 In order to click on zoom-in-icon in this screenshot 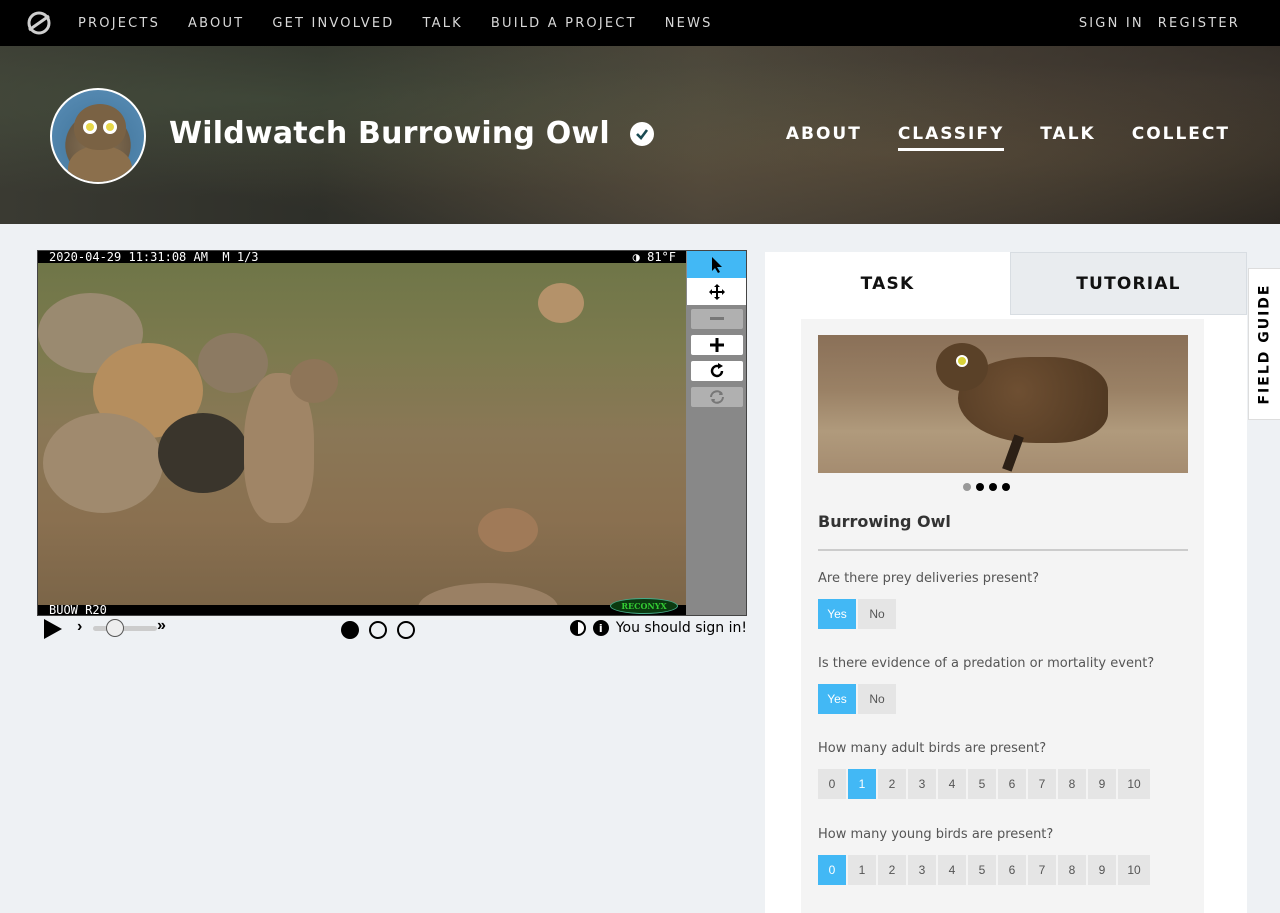, I will do `click(717, 345)`.